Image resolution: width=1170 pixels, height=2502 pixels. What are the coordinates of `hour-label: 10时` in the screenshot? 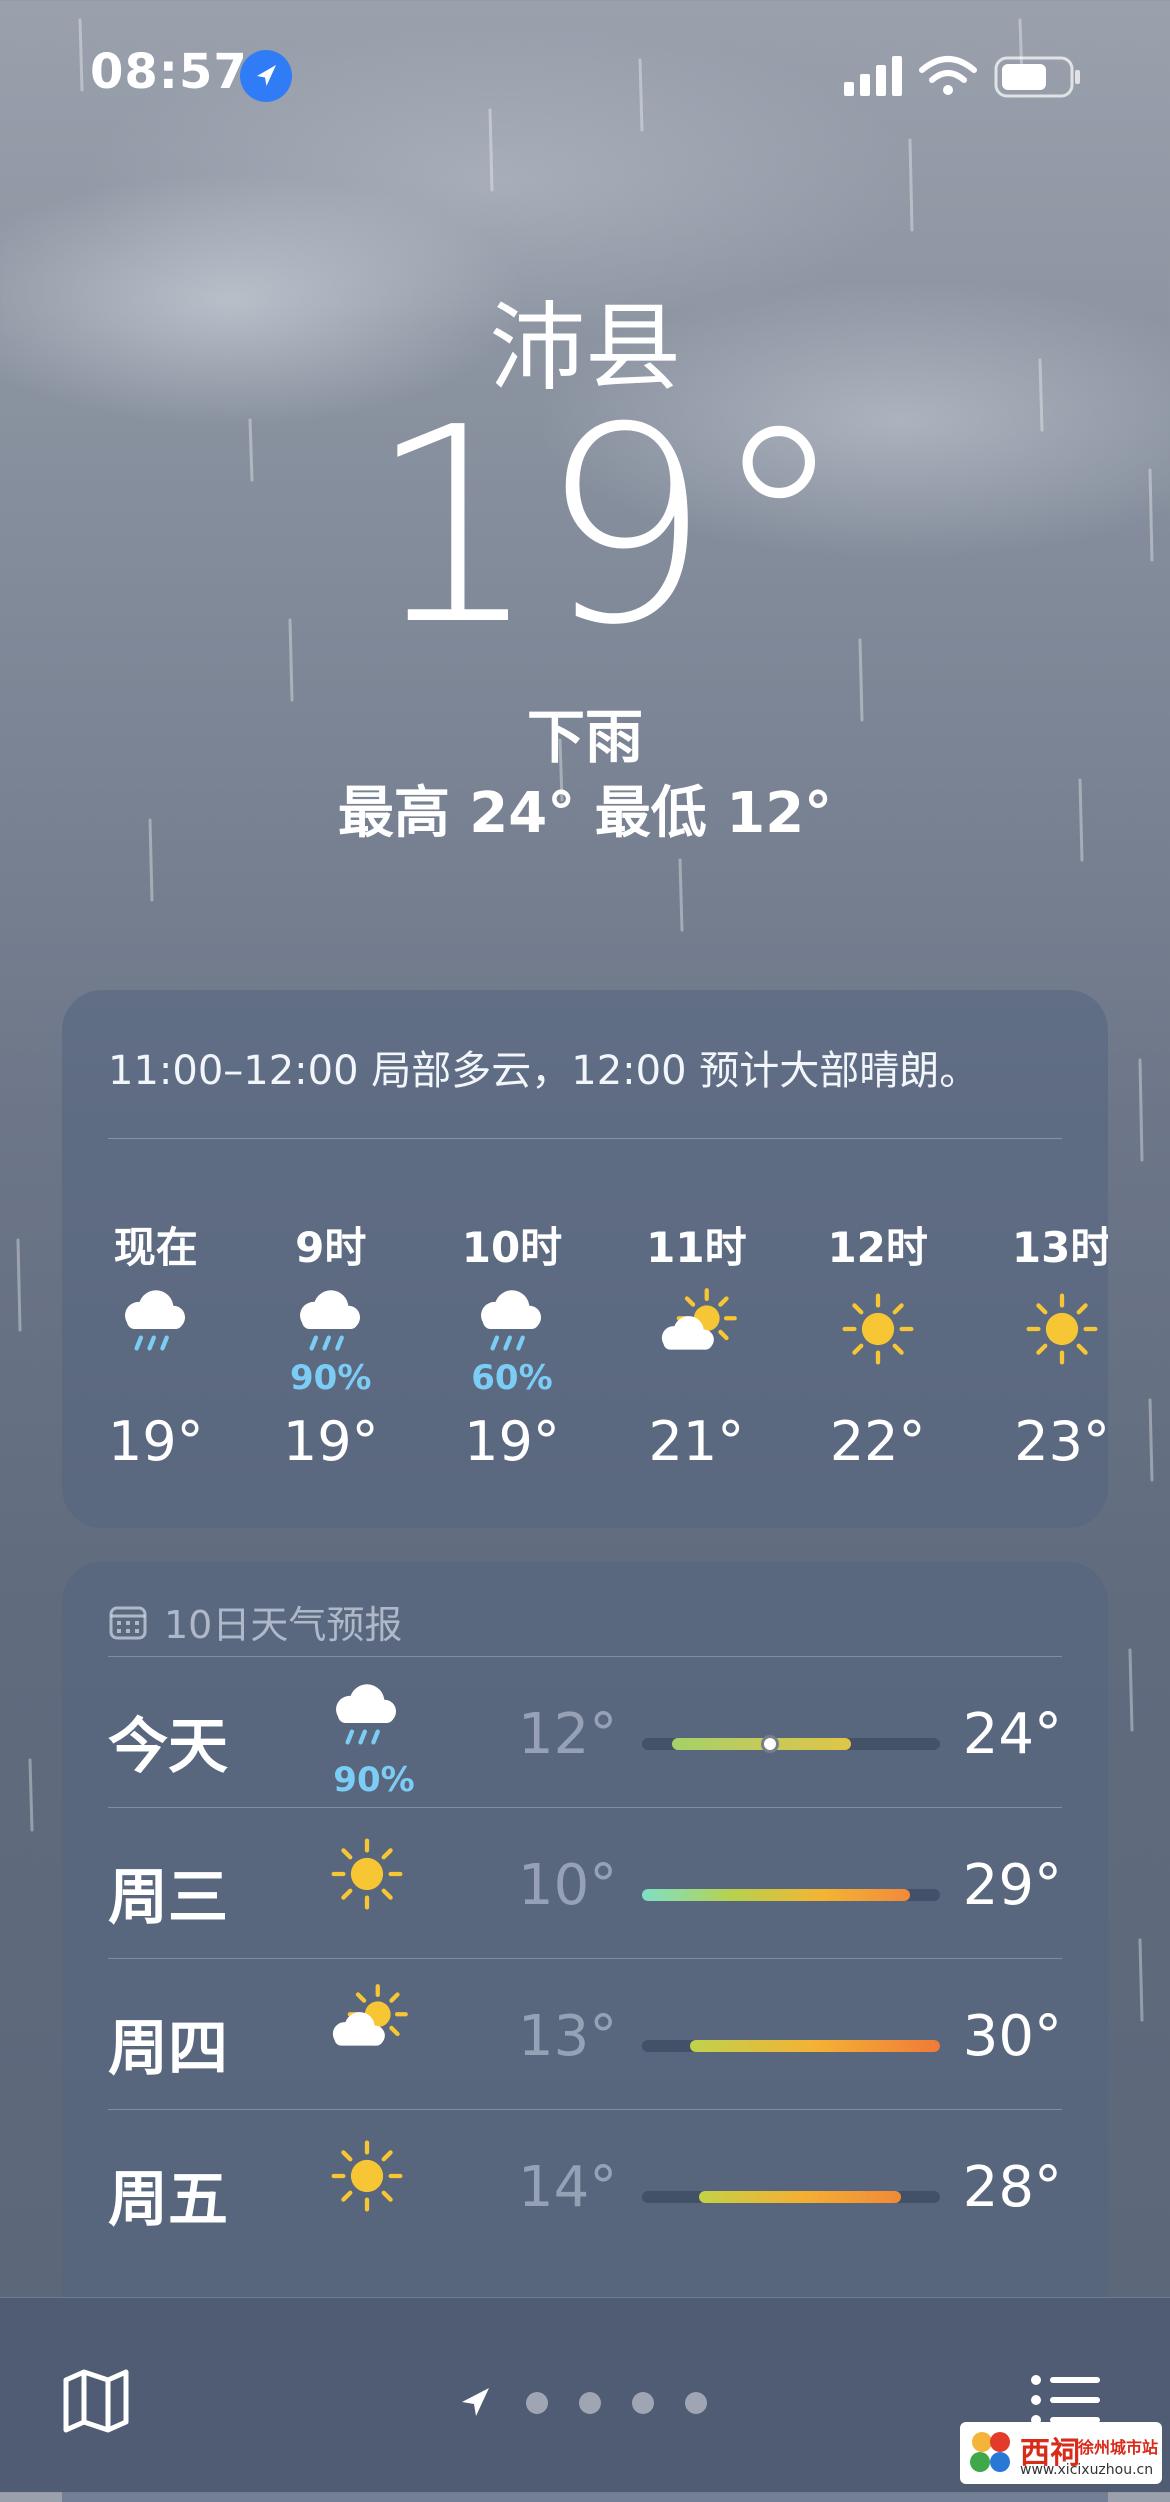 It's located at (512, 1247).